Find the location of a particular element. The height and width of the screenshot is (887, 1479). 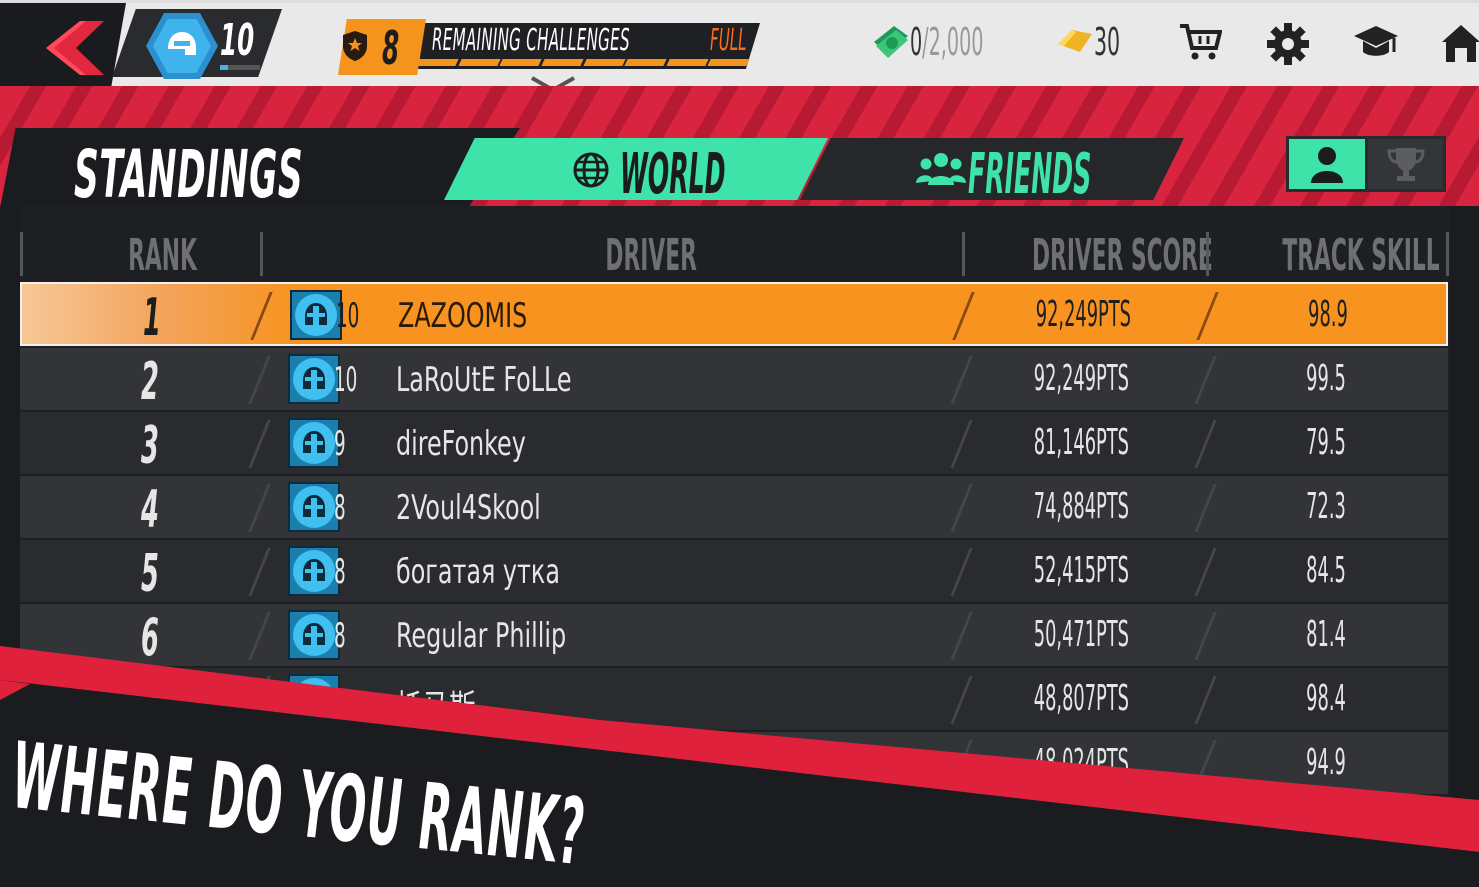

column-rank: RANK is located at coordinates (162, 255).